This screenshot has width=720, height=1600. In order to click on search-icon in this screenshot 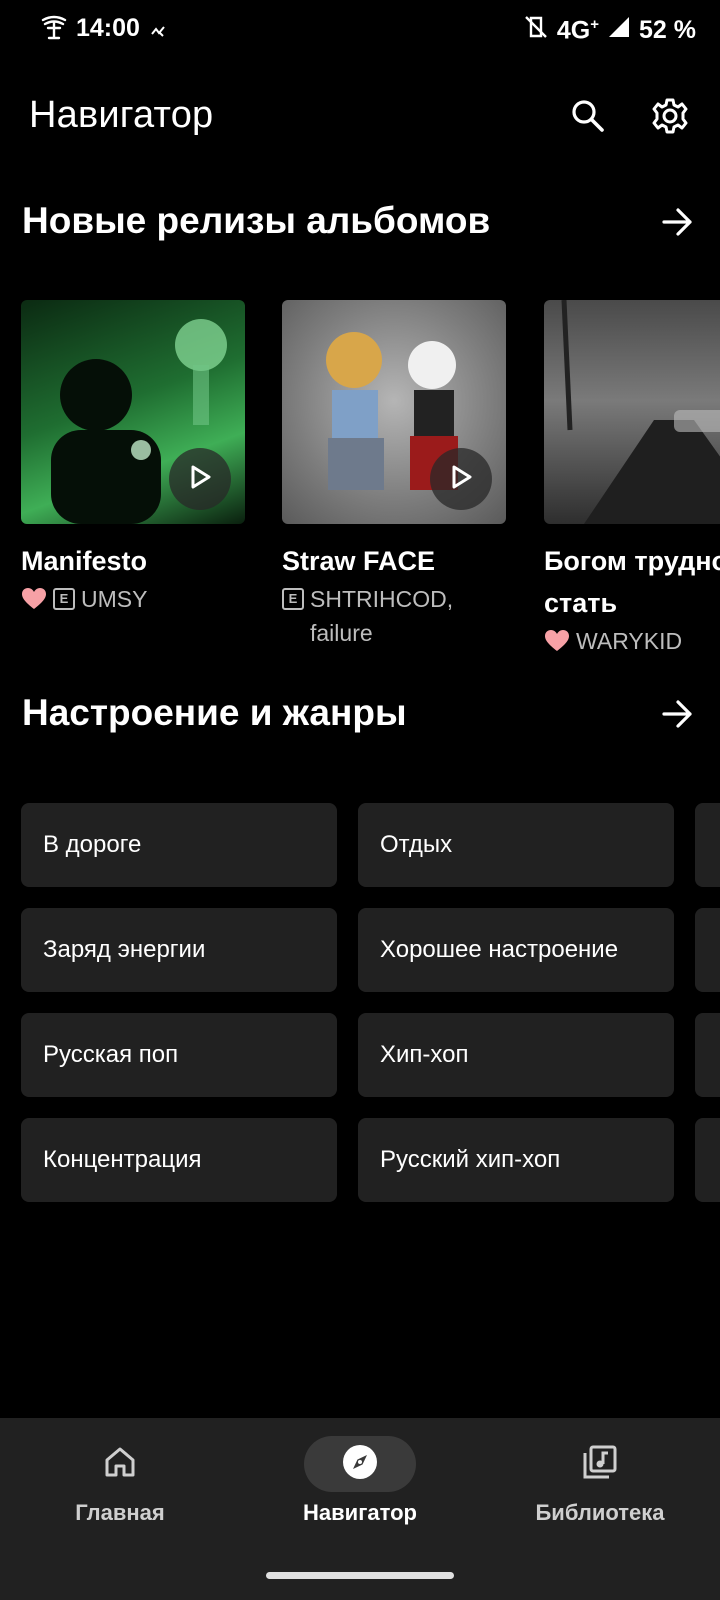, I will do `click(588, 118)`.